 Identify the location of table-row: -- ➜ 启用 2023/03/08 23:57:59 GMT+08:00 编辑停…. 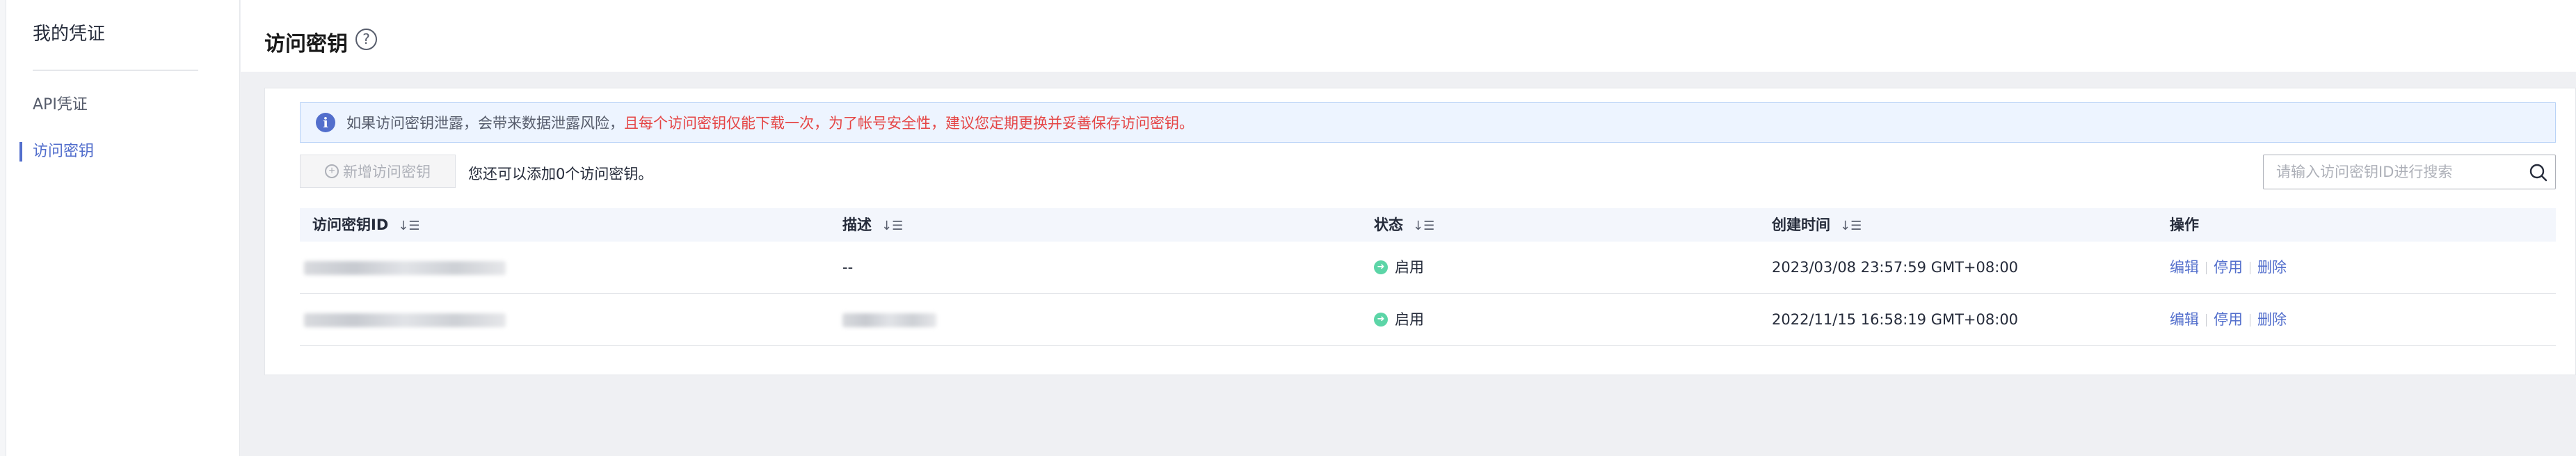
(1428, 268).